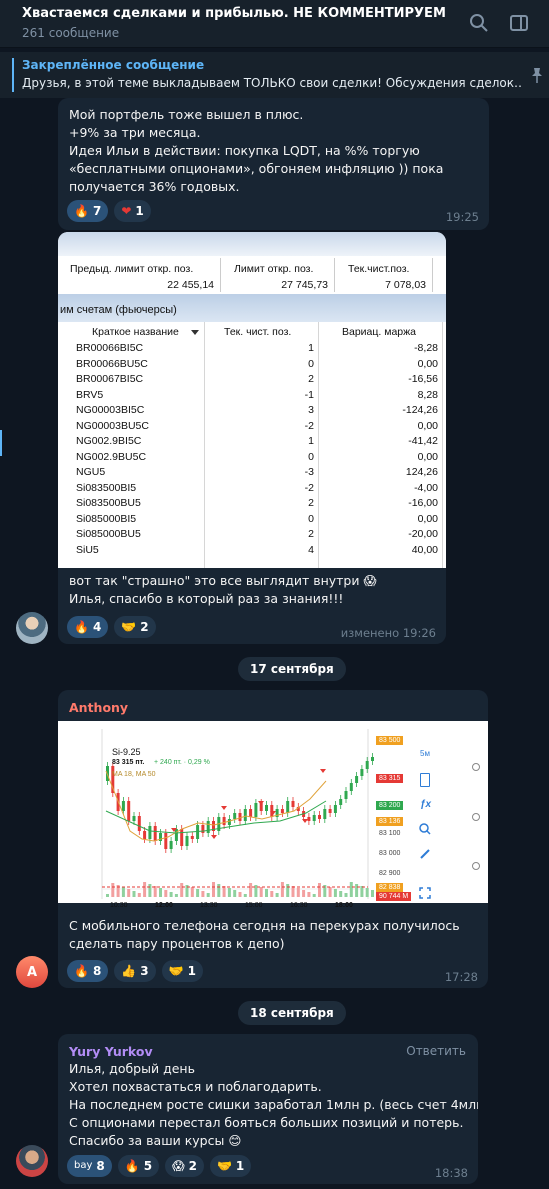 This screenshot has height=1189, width=549. Describe the element at coordinates (111, 456) in the screenshot. I see `instrument-cell: NG002.9BU5C` at that location.